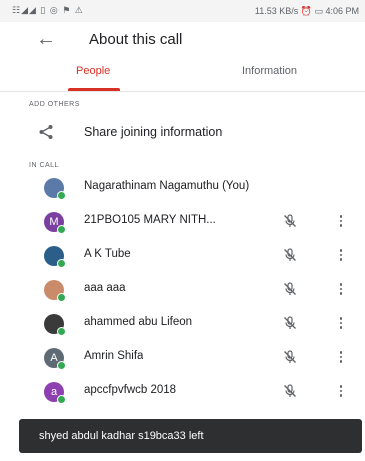  What do you see at coordinates (44, 165) in the screenshot?
I see `section-label-in-call: IN CALL` at bounding box center [44, 165].